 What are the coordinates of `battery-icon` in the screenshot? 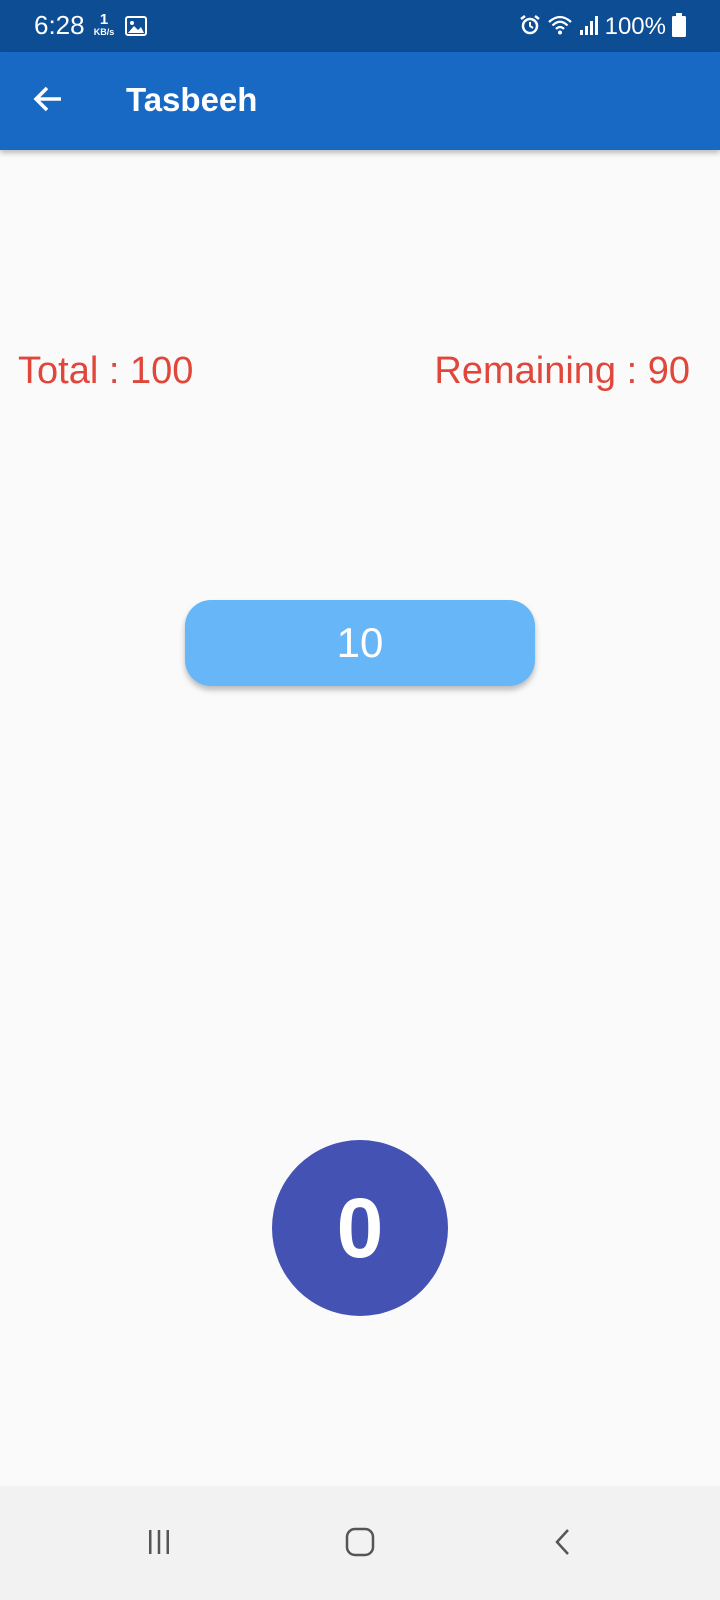 It's located at (679, 27).